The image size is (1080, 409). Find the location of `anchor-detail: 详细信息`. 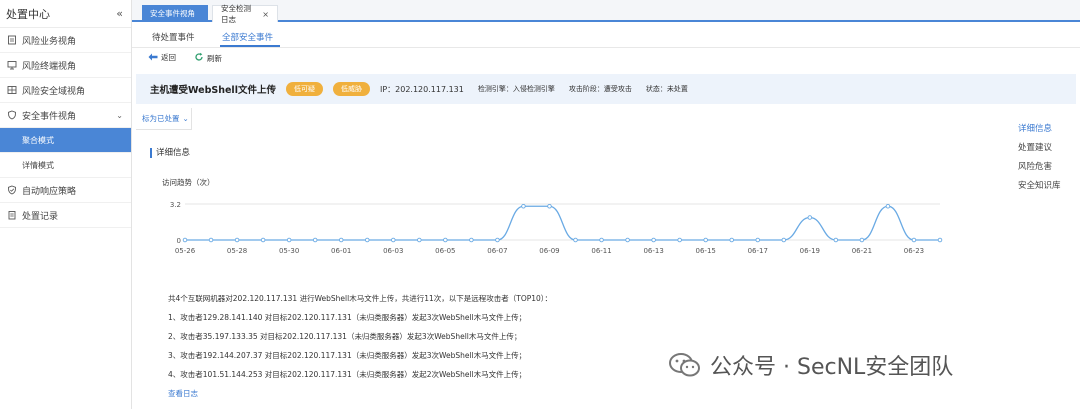

anchor-detail: 详细信息 is located at coordinates (1039, 129).